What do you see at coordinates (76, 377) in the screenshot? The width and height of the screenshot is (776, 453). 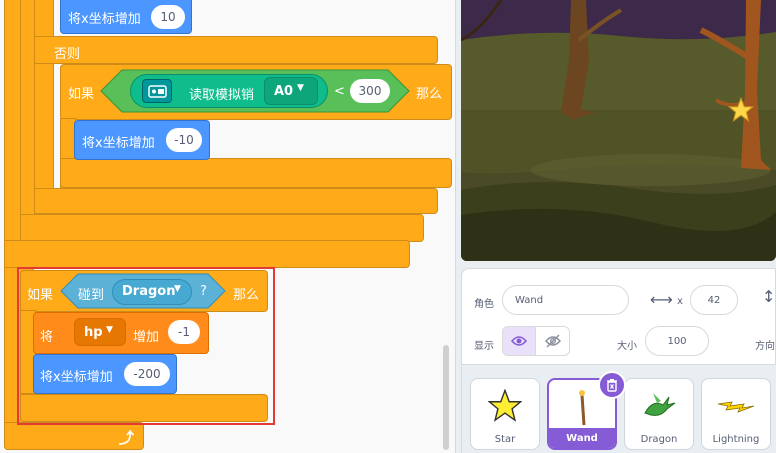 I see `change-x-label-bottom: 将x坐标增加` at bounding box center [76, 377].